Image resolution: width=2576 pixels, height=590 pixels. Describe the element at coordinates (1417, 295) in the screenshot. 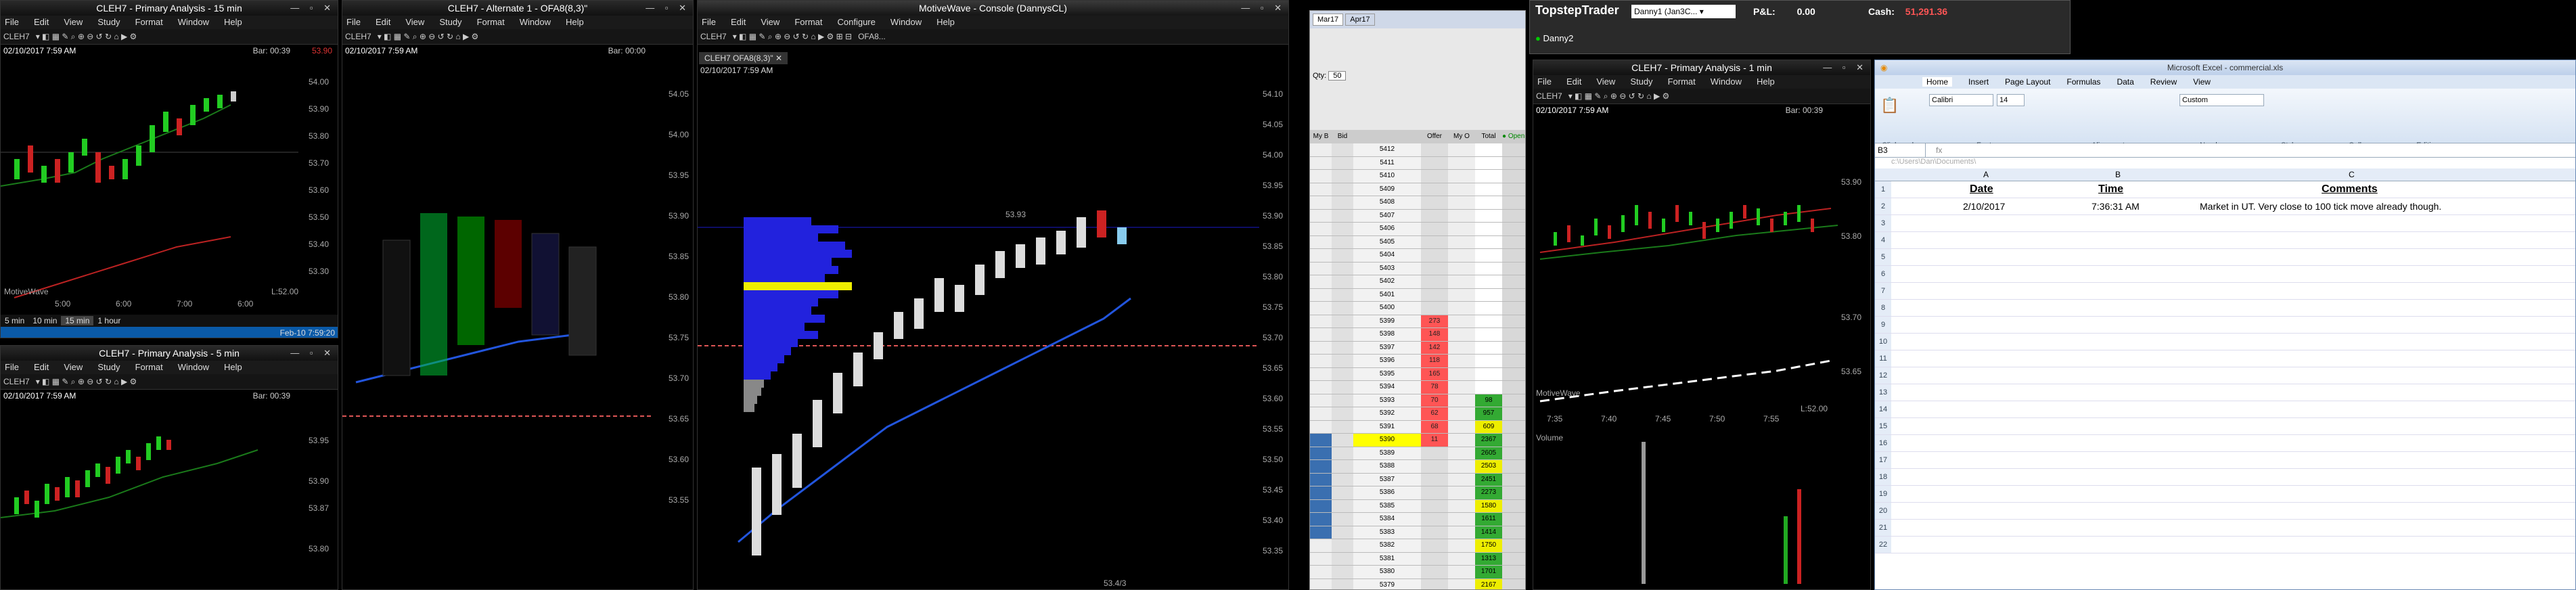

I see `dom-row: 5401` at that location.